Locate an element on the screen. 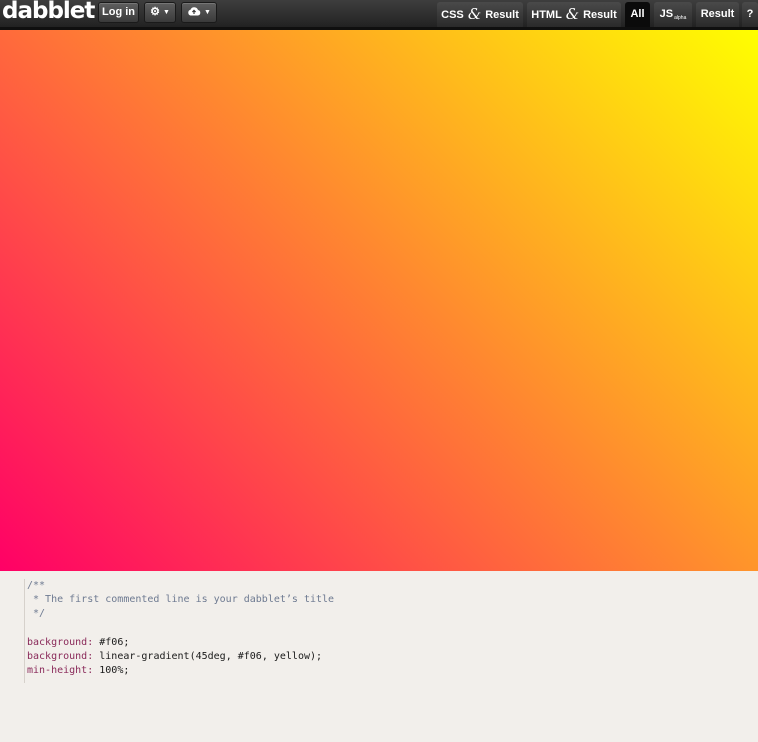 This screenshot has height=742, width=758. settings-menu-button: ⚙ ▼ is located at coordinates (160, 12).